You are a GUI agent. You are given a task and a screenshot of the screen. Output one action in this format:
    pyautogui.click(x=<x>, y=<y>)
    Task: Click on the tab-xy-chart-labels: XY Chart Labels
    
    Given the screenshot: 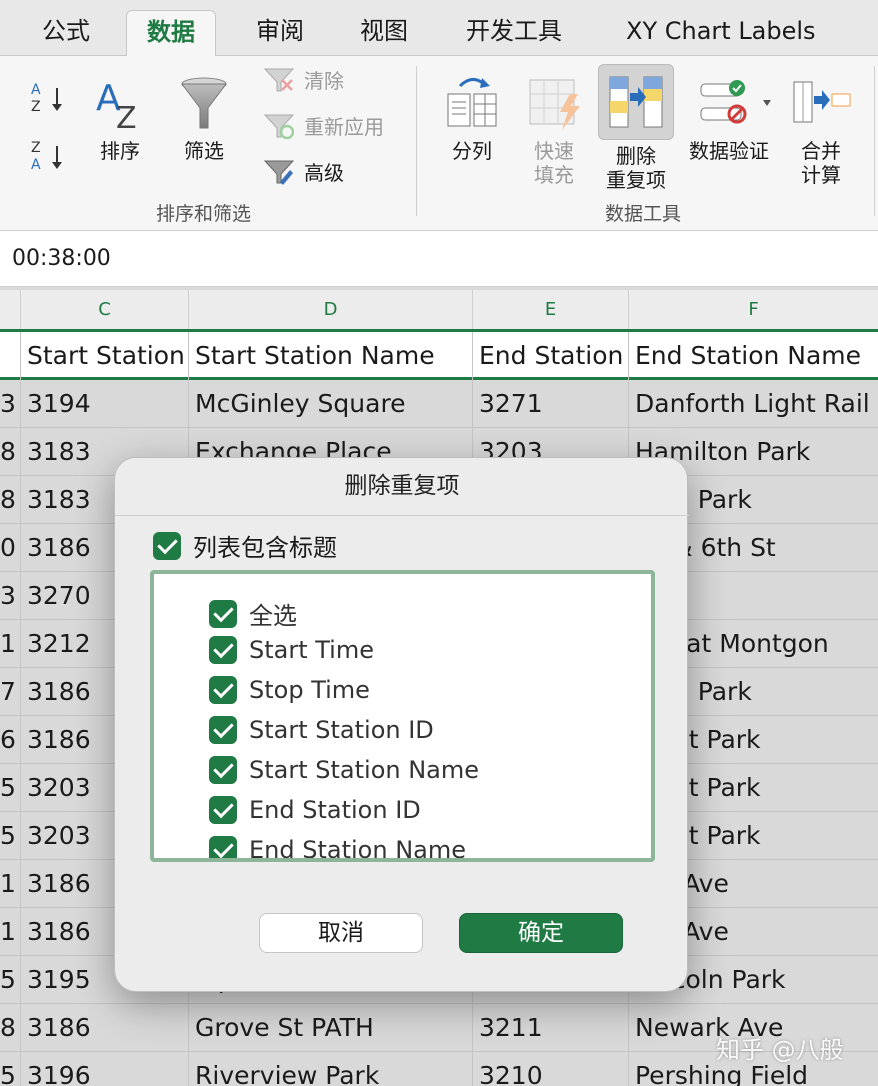 What is the action you would take?
    pyautogui.click(x=721, y=33)
    